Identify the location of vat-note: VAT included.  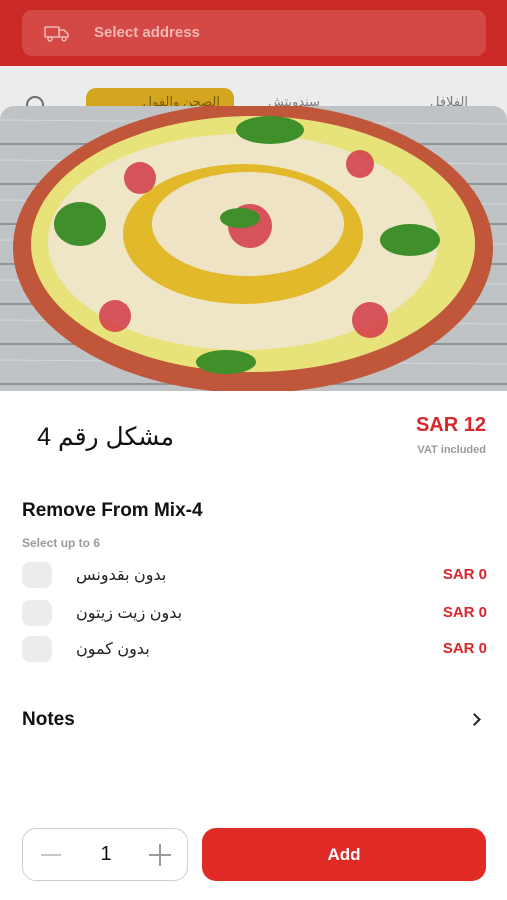
(451, 450).